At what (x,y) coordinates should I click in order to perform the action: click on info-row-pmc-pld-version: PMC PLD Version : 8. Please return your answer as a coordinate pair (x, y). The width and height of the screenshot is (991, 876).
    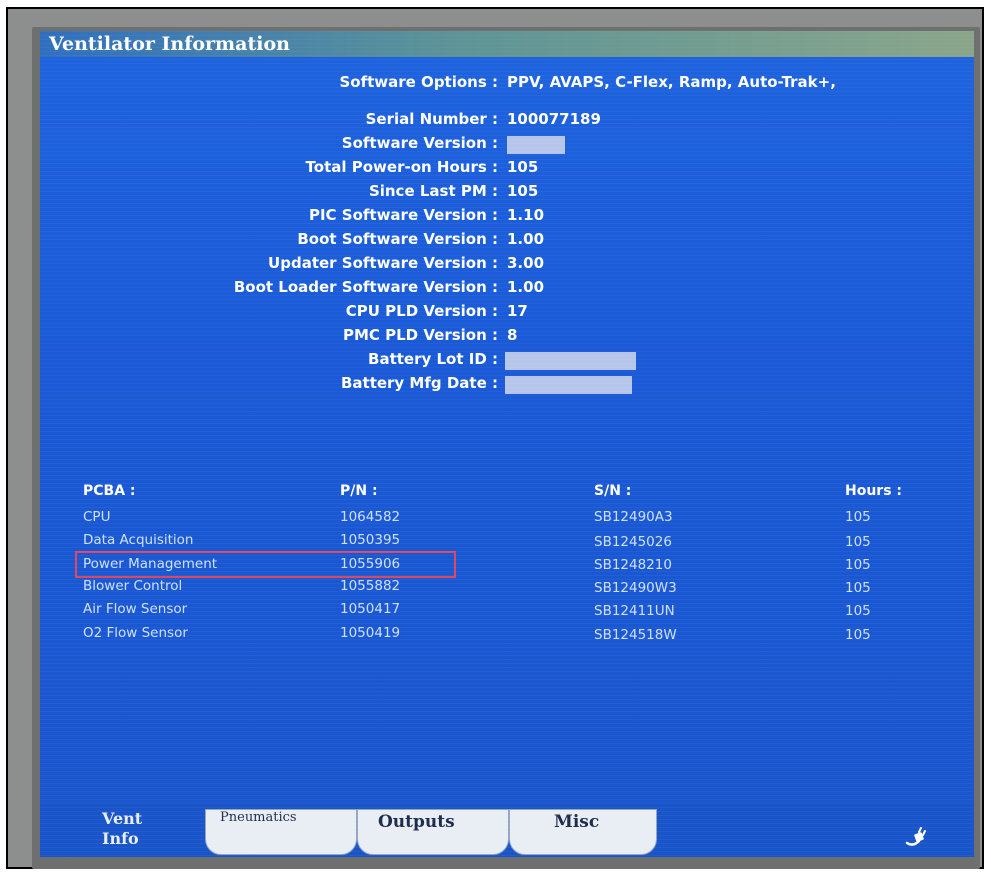
    Looking at the image, I should click on (278, 337).